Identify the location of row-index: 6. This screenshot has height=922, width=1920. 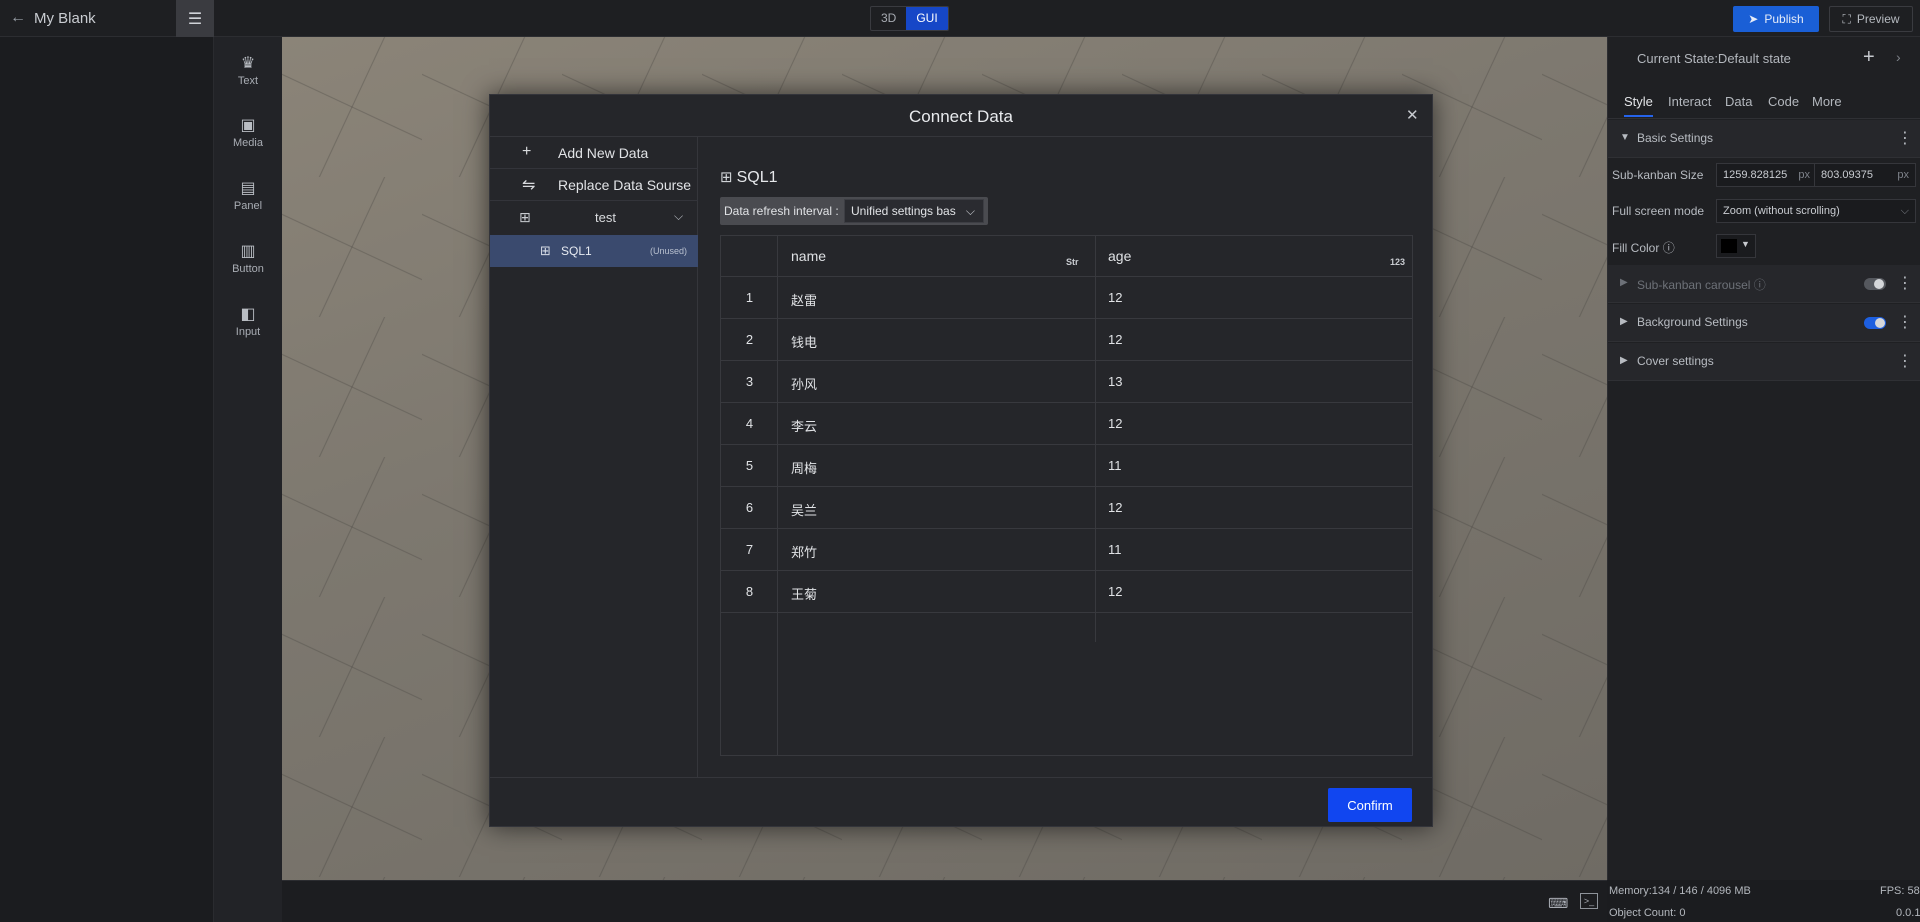
(749, 507).